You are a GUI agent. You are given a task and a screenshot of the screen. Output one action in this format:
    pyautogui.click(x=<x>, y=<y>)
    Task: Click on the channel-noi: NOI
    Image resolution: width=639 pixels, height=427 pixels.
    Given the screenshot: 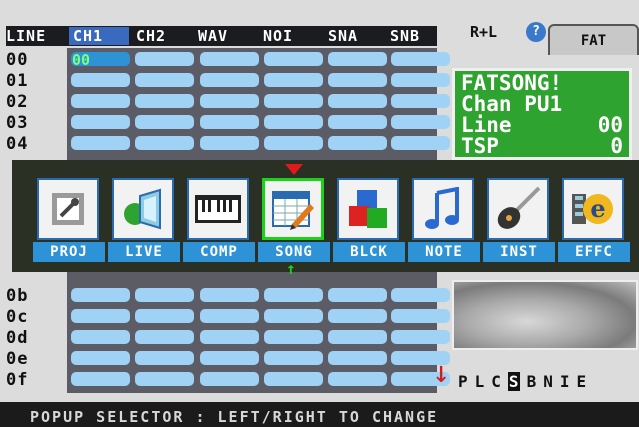 What is the action you would take?
    pyautogui.click(x=291, y=36)
    